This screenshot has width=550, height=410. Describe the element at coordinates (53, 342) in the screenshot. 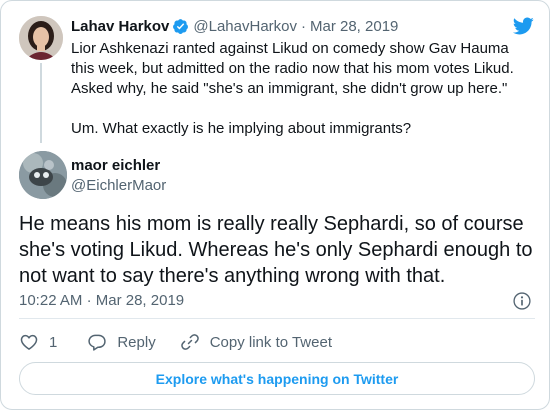

I see `like-count: 1` at that location.